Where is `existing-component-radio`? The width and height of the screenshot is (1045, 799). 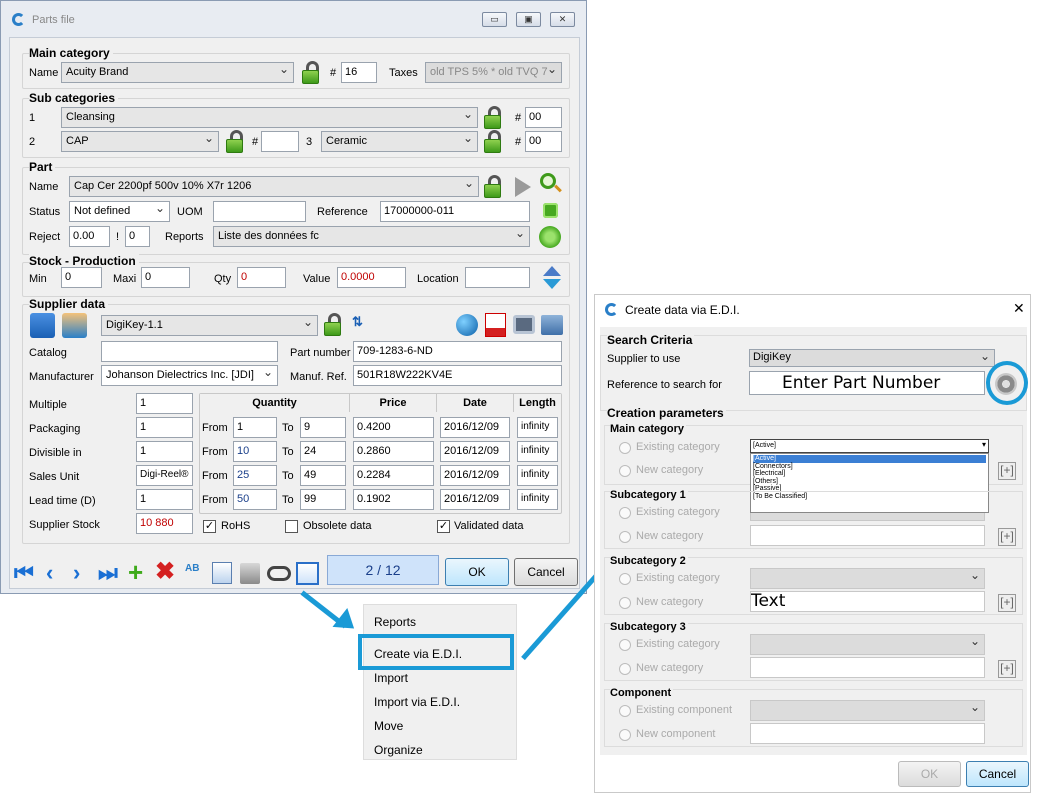
existing-component-radio is located at coordinates (625, 711).